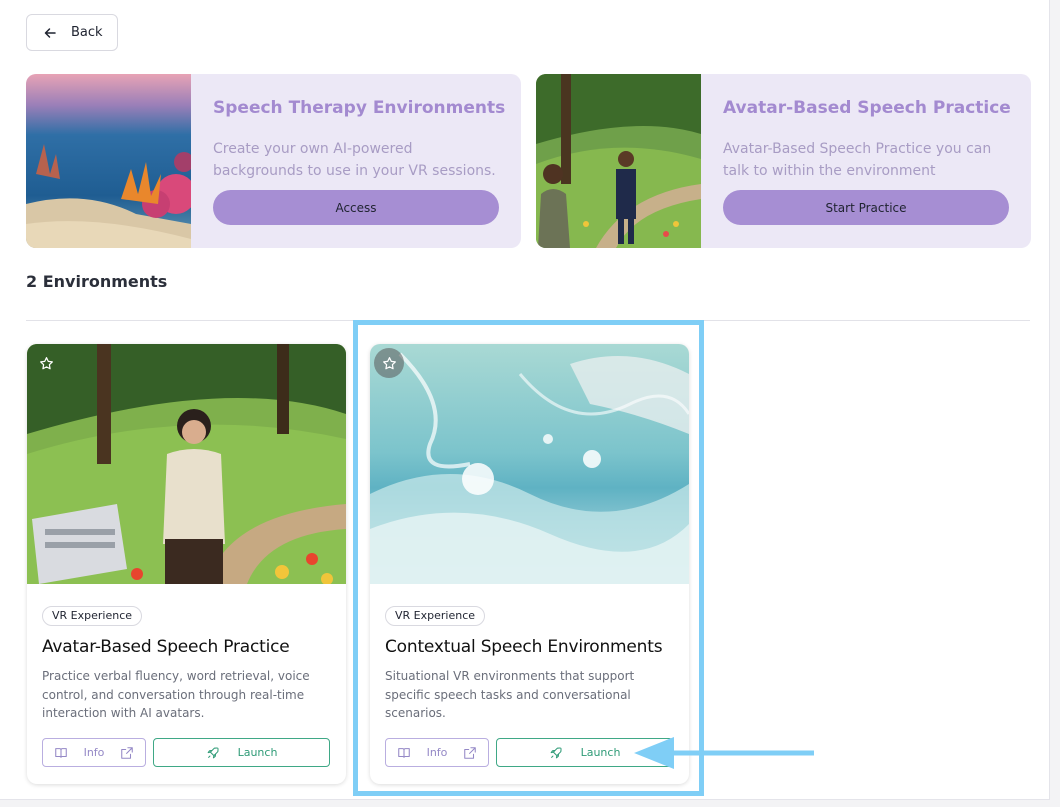 The height and width of the screenshot is (807, 1060). Describe the element at coordinates (618, 161) in the screenshot. I see `promo-image-avatars` at that location.